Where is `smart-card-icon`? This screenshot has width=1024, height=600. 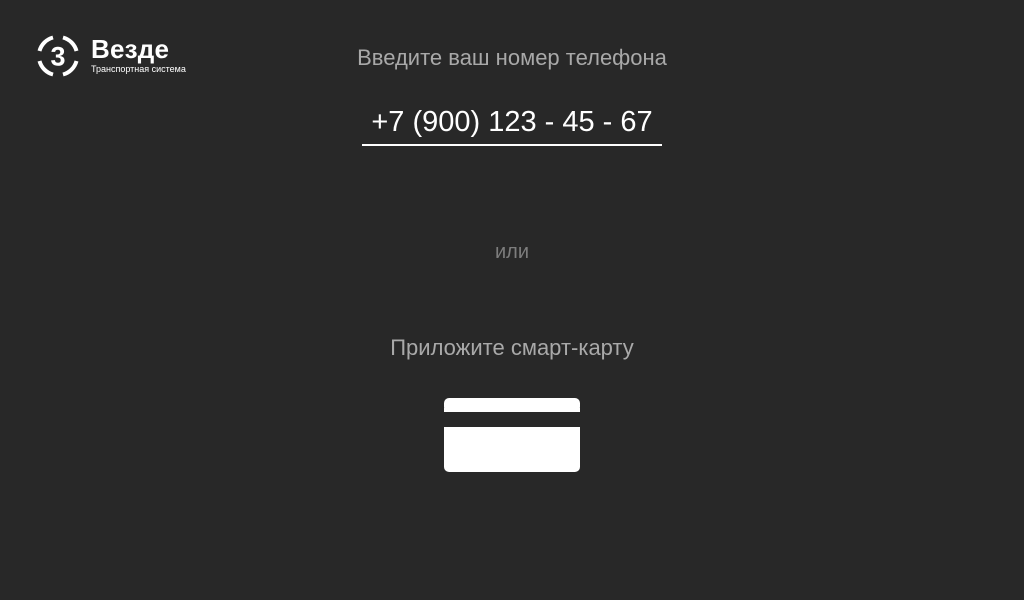
smart-card-icon is located at coordinates (512, 435).